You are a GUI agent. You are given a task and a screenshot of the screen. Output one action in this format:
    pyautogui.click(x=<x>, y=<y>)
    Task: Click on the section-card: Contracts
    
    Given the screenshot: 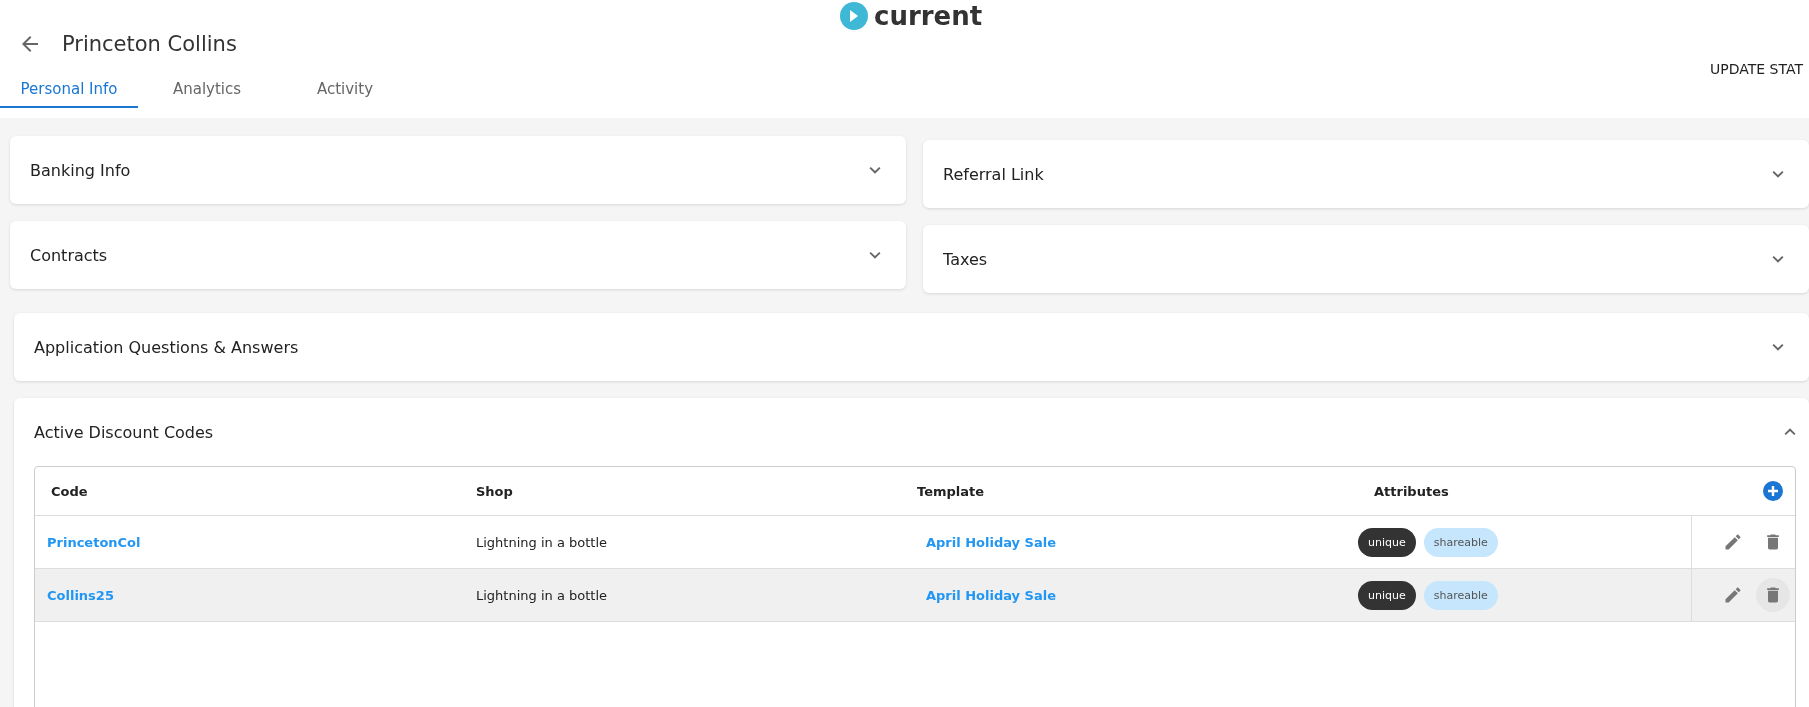 What is the action you would take?
    pyautogui.click(x=458, y=255)
    